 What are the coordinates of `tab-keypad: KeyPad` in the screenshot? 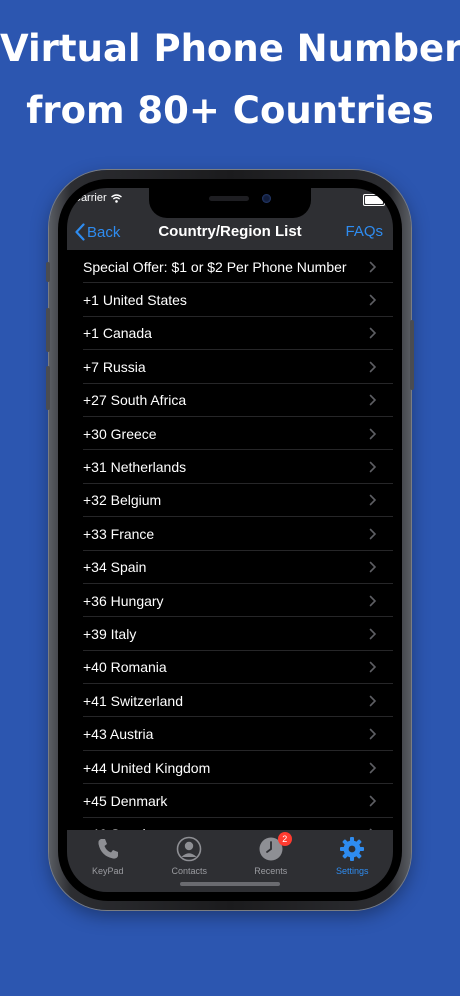 It's located at (108, 861).